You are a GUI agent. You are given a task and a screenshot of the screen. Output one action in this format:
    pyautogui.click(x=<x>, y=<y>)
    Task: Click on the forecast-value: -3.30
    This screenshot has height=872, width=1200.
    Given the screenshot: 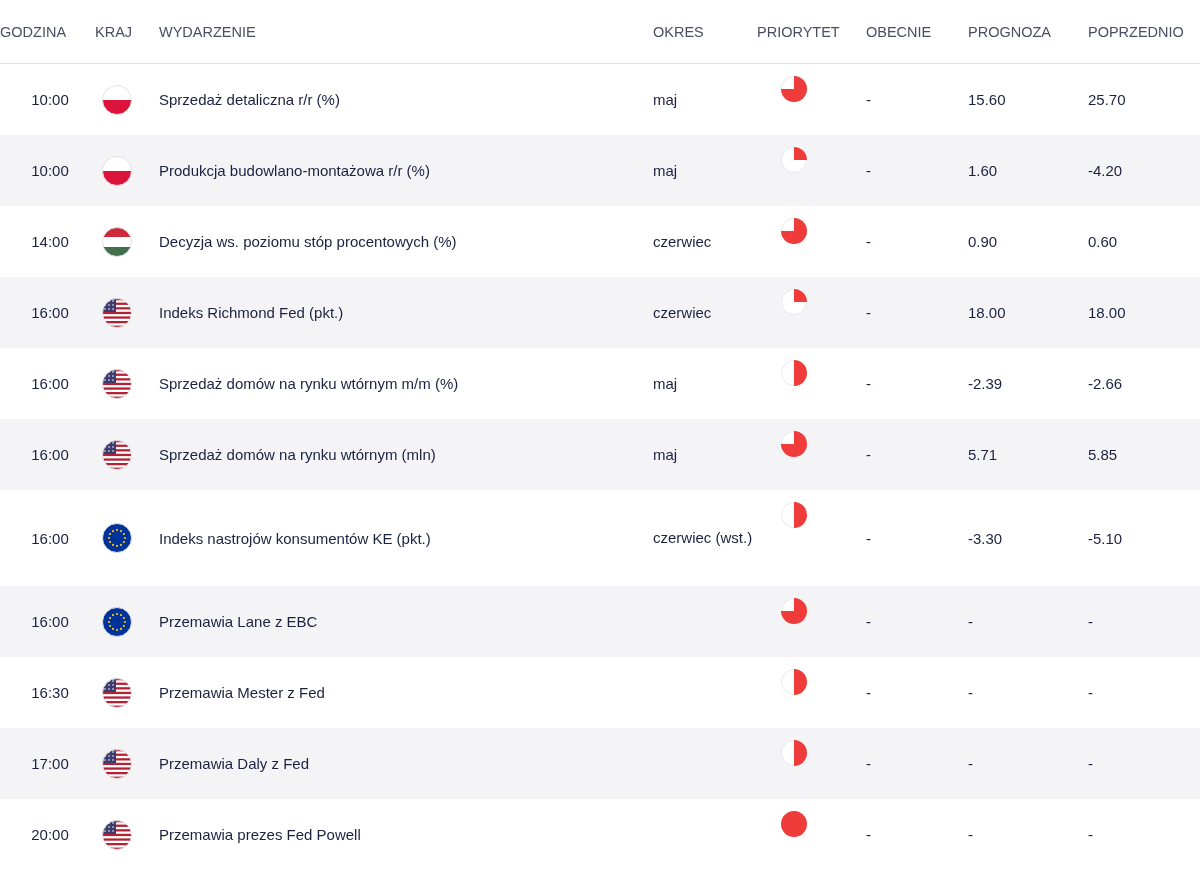 What is the action you would take?
    pyautogui.click(x=986, y=538)
    